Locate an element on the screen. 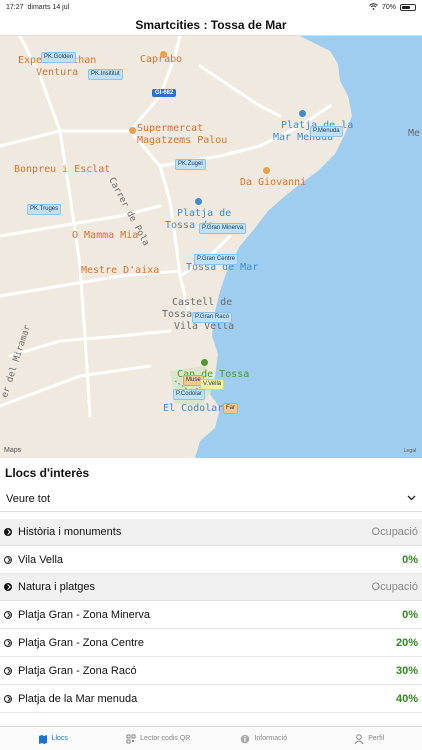 Image resolution: width=422 pixels, height=750 pixels. battery-percent: 70% is located at coordinates (388, 7).